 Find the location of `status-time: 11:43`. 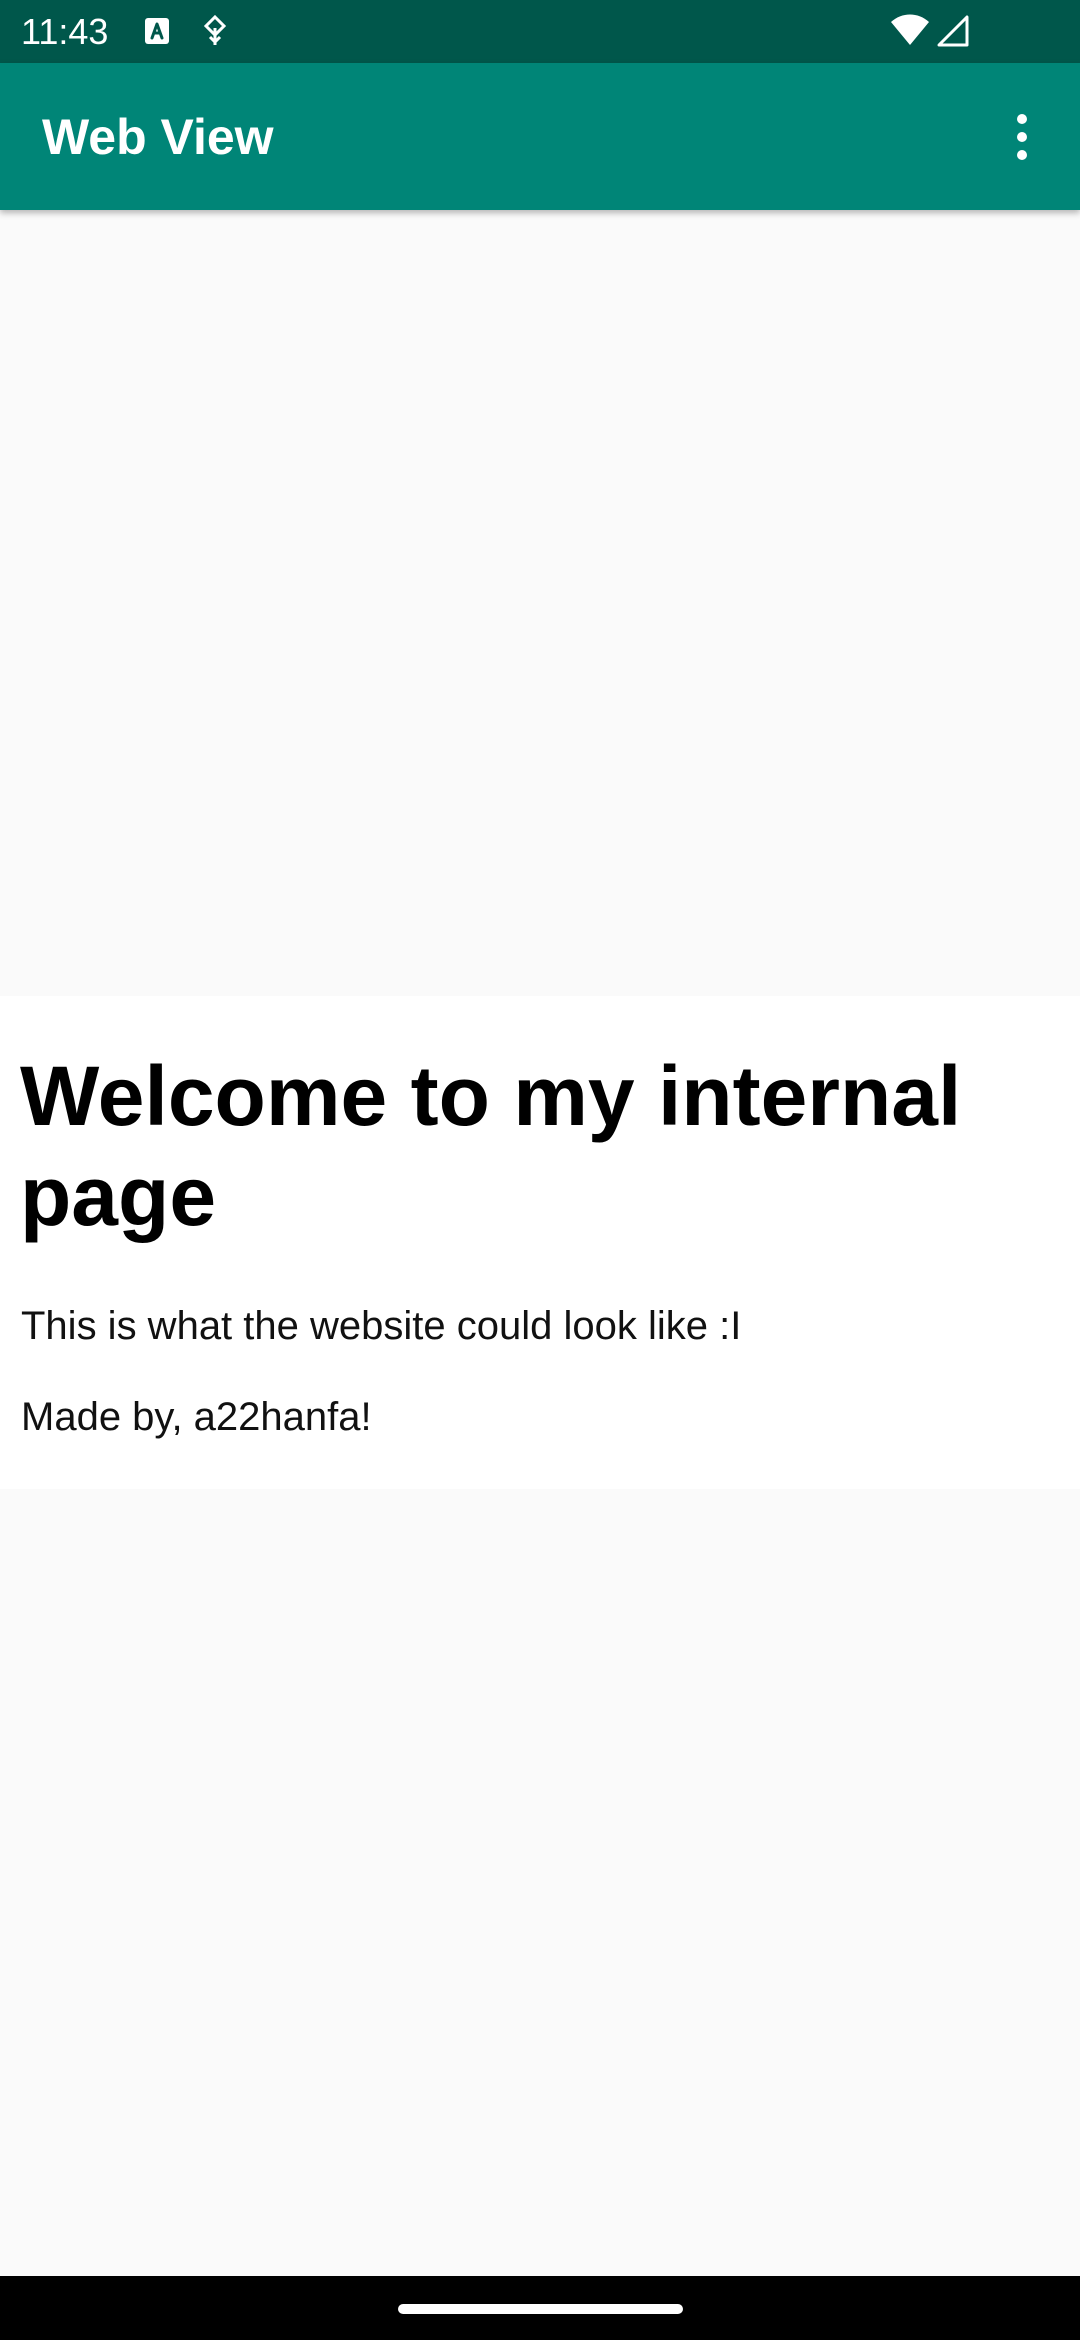

status-time: 11:43 is located at coordinates (65, 31).